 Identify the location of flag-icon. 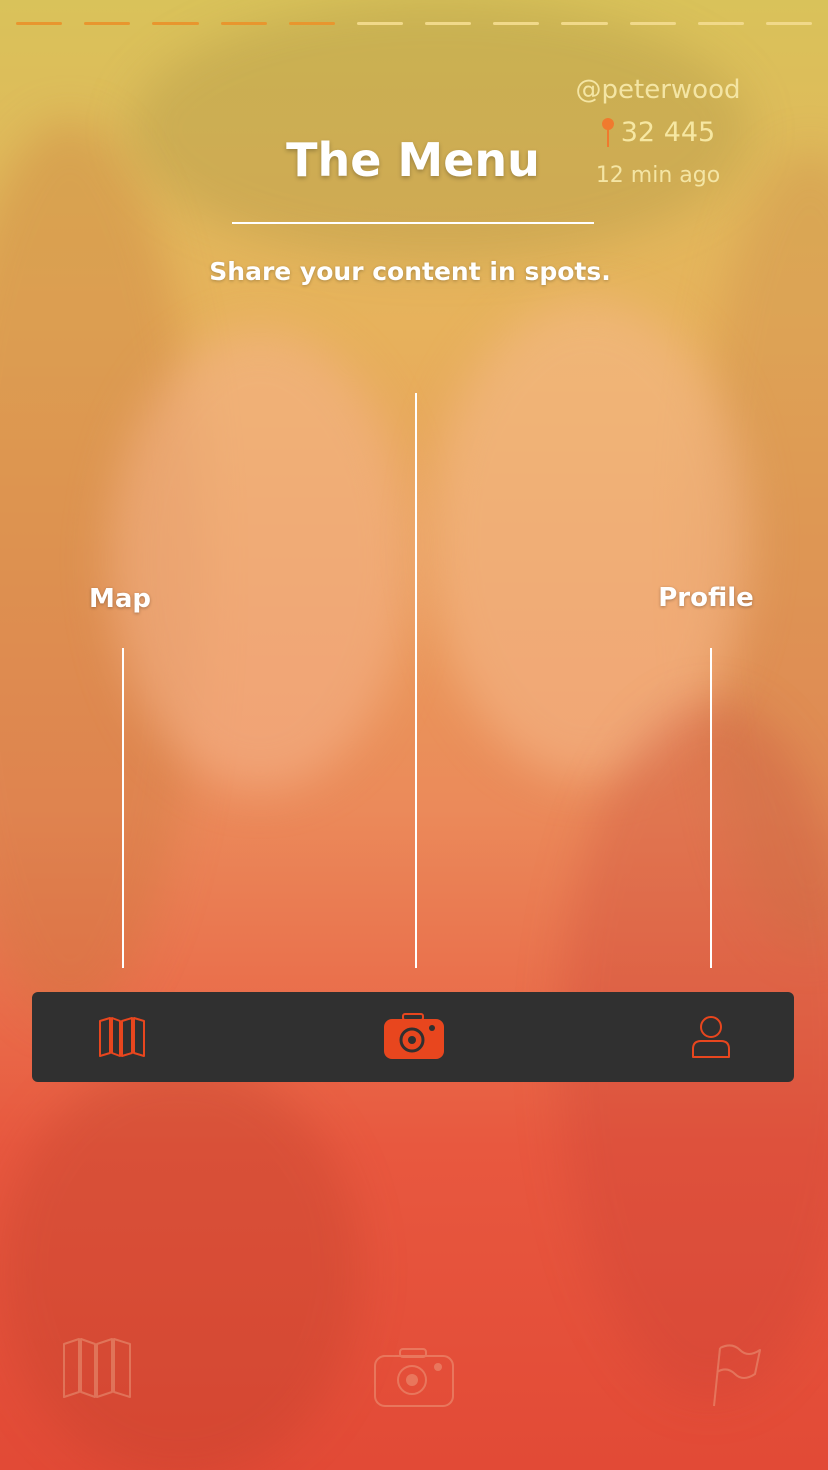
(737, 1375).